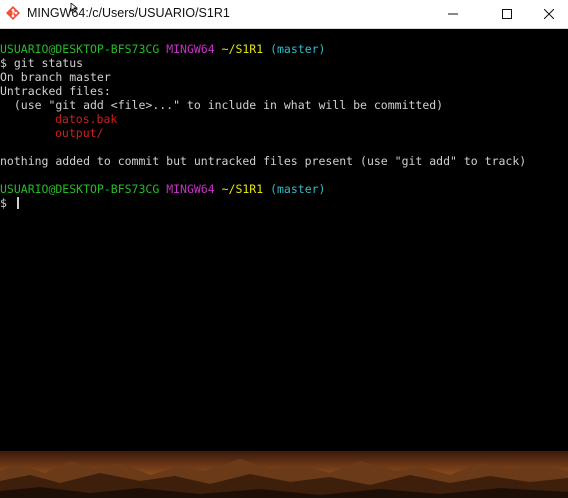  I want to click on input-prompt: $, so click(7, 203).